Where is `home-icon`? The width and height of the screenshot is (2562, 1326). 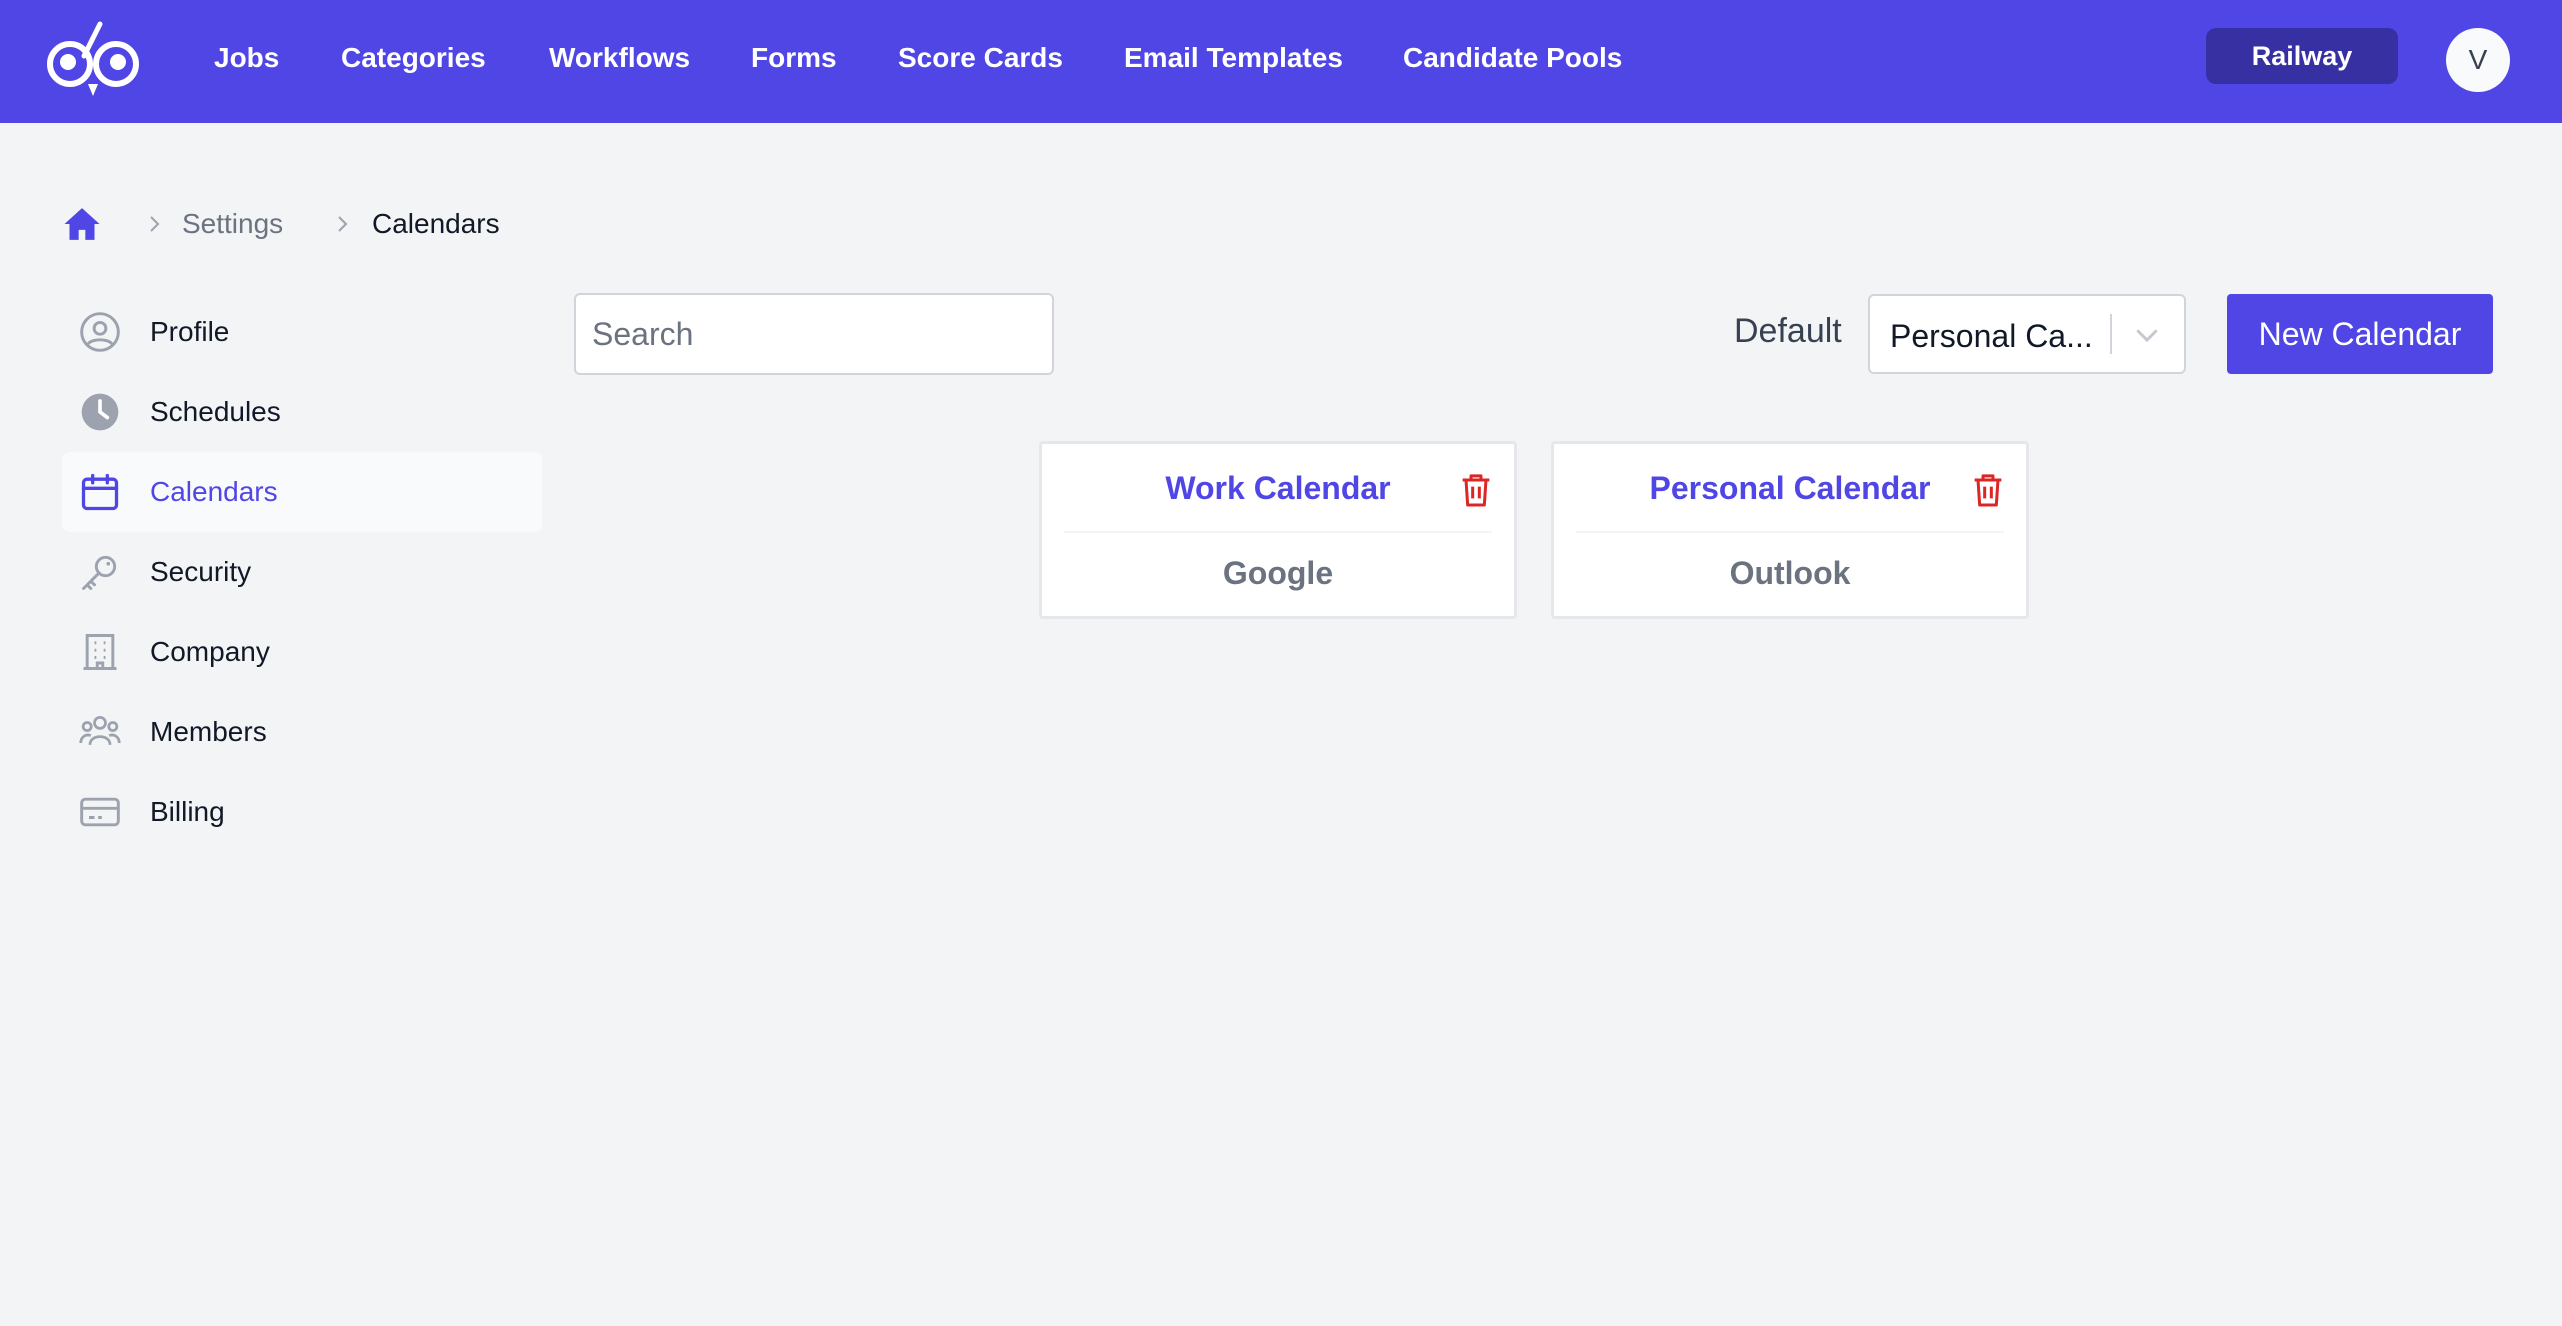 home-icon is located at coordinates (82, 224).